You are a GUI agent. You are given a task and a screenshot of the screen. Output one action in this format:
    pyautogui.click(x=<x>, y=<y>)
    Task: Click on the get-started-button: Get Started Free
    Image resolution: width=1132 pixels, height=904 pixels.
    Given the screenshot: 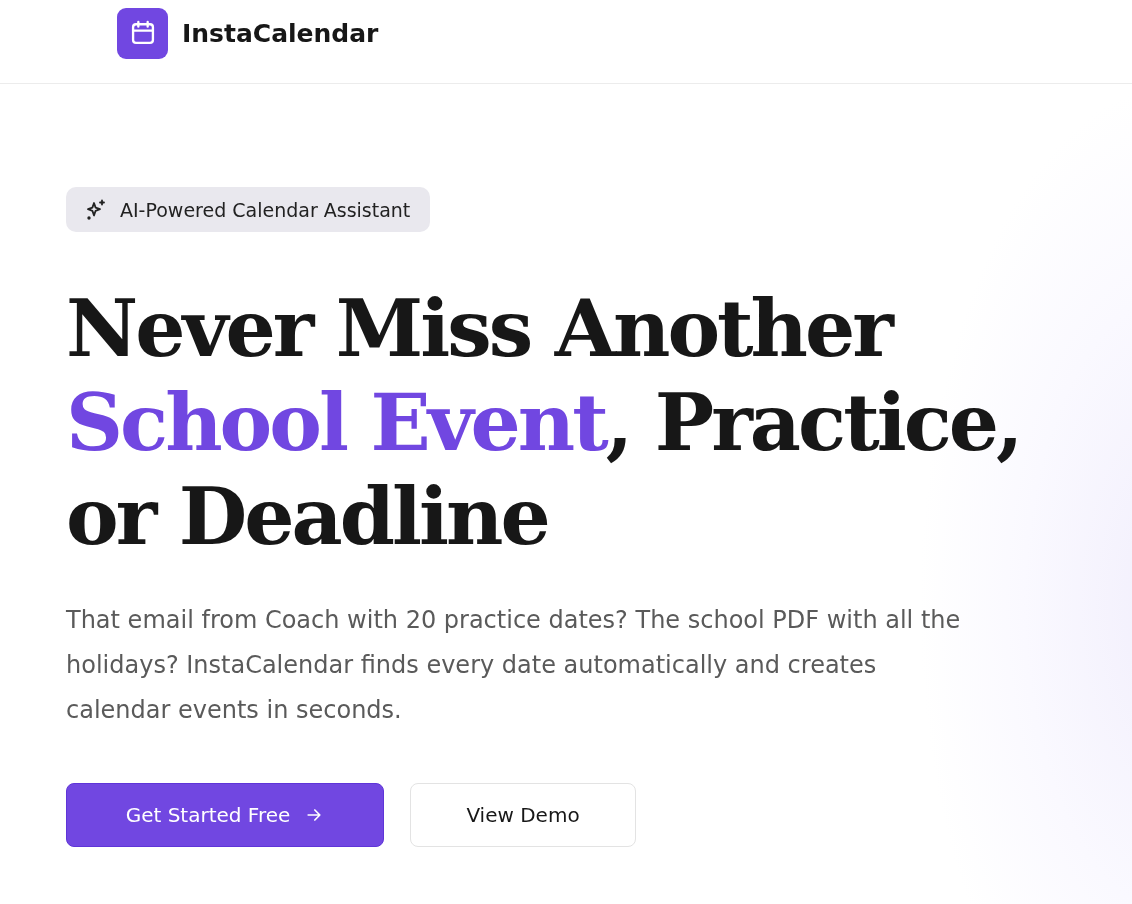 What is the action you would take?
    pyautogui.click(x=225, y=815)
    